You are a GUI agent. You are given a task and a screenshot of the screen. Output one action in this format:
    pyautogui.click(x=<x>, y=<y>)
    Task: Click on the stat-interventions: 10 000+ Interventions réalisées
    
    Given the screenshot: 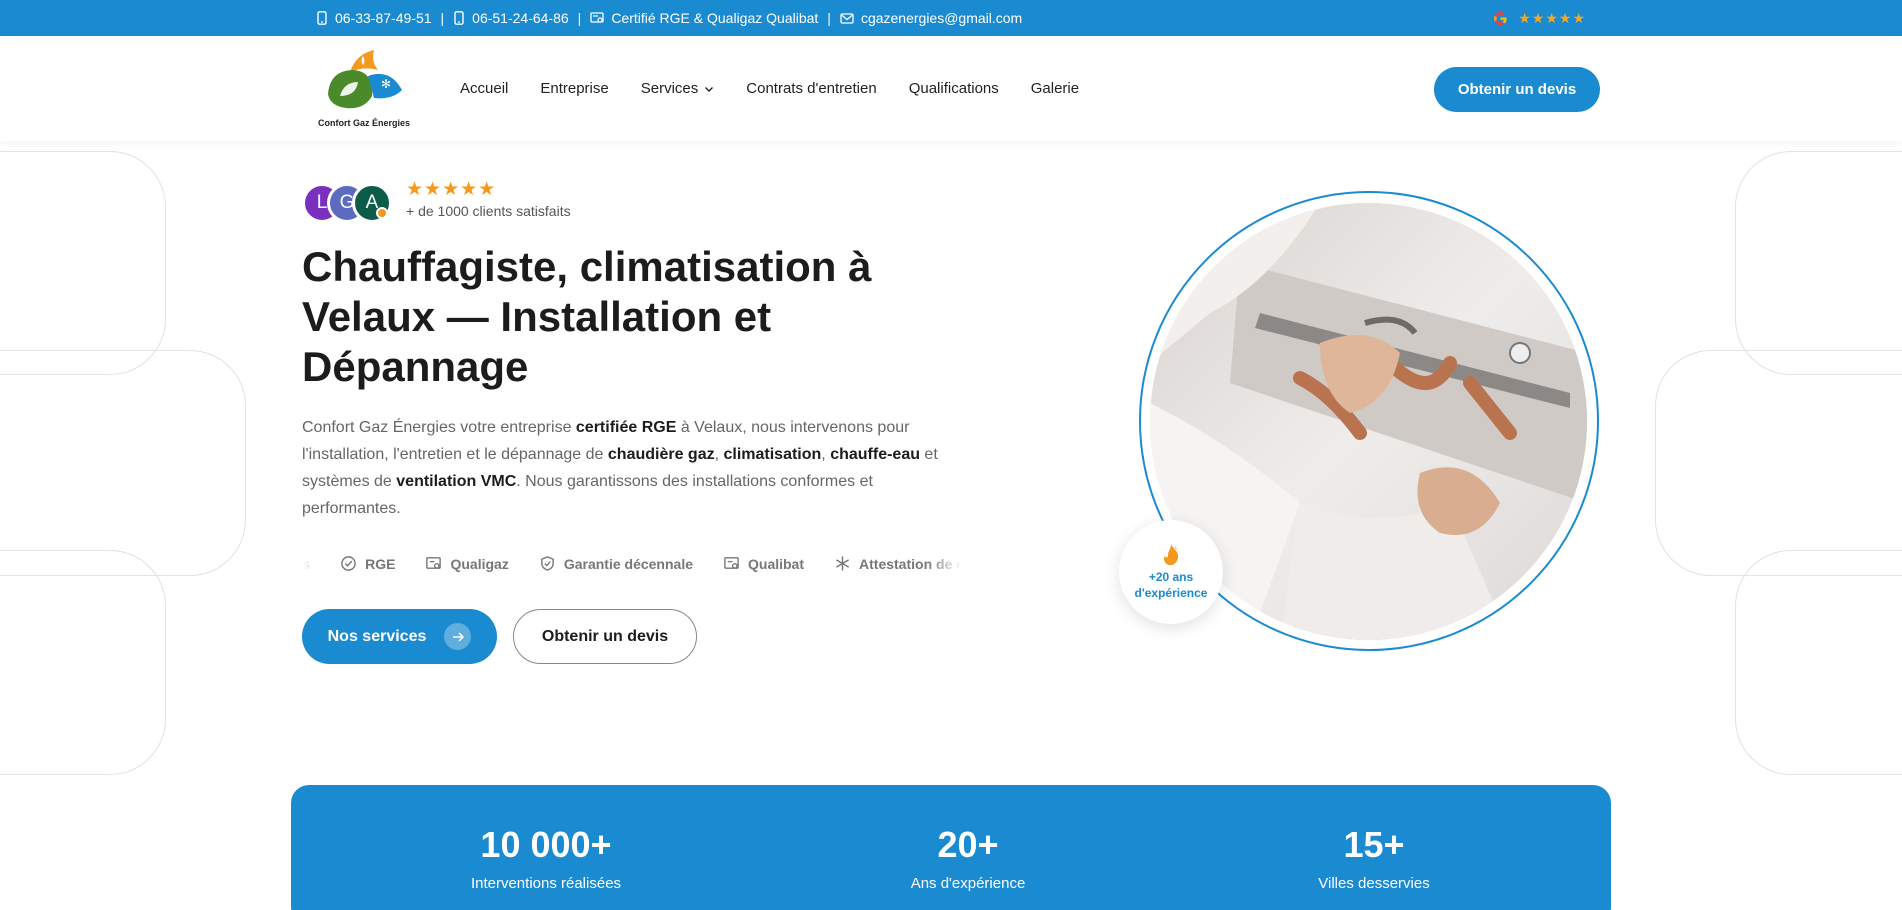 What is the action you would take?
    pyautogui.click(x=546, y=858)
    